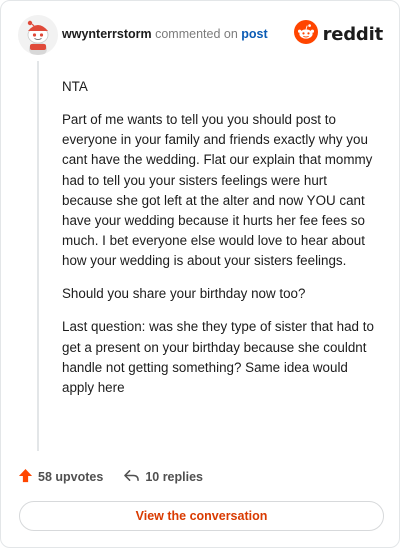 The height and width of the screenshot is (548, 400). Describe the element at coordinates (71, 477) in the screenshot. I see `upvotes-count: 58 upvotes` at that location.